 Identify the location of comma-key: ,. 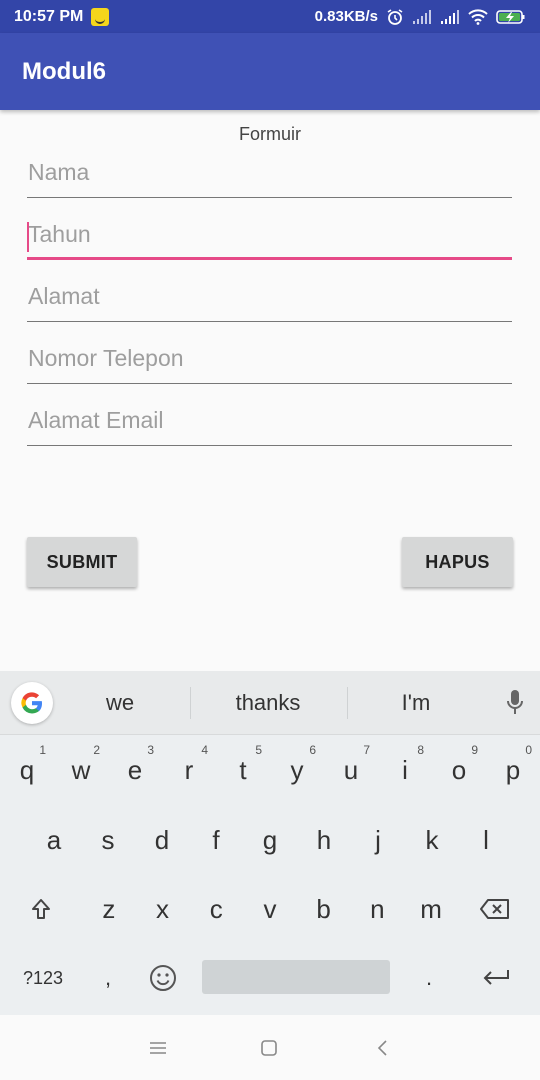
(108, 978).